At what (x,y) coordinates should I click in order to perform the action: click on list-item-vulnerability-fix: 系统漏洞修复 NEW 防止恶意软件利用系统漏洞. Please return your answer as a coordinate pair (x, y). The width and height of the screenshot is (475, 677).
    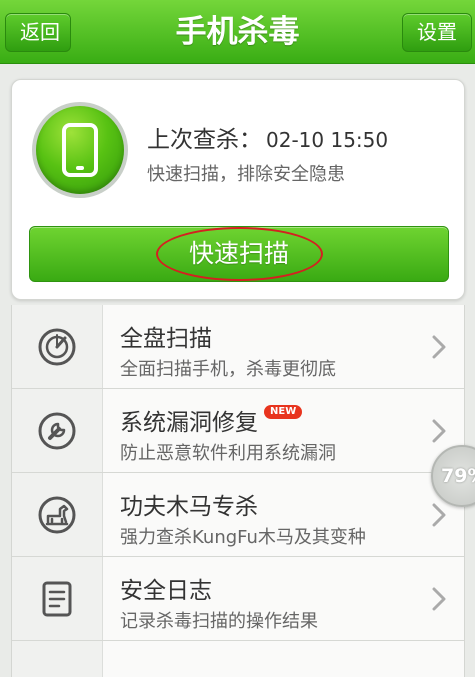
    Looking at the image, I should click on (238, 431).